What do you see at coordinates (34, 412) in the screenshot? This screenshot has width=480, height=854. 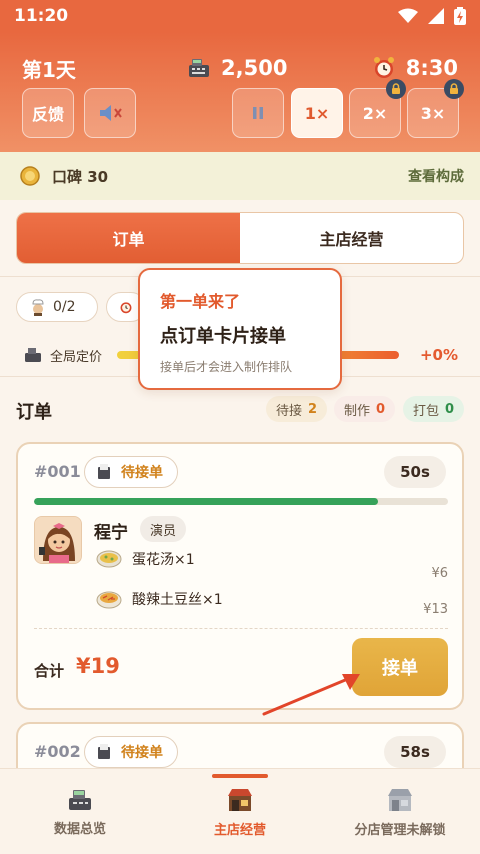 I see `orders-title: 订单` at bounding box center [34, 412].